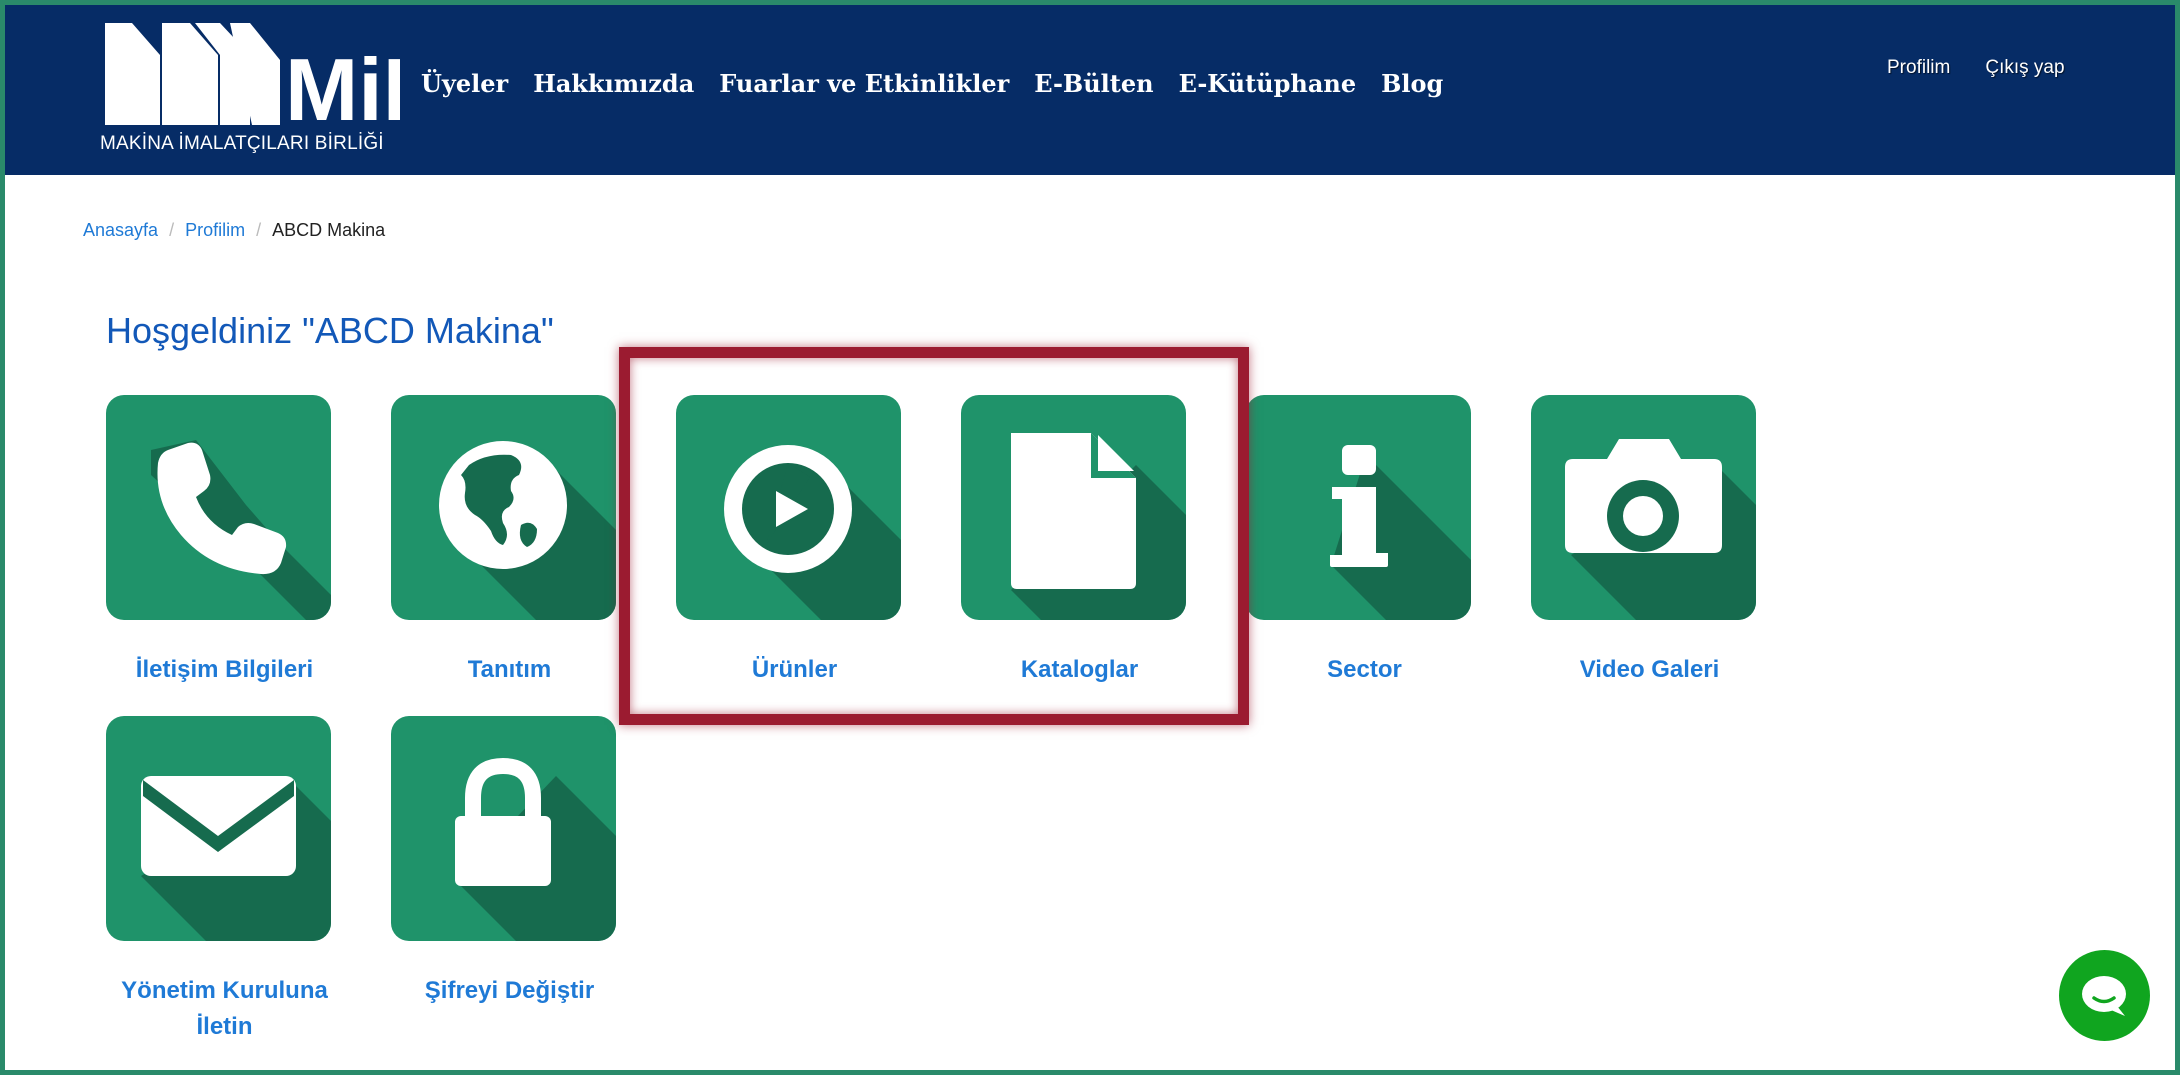  What do you see at coordinates (535, 849) in the screenshot?
I see `lock-icon` at bounding box center [535, 849].